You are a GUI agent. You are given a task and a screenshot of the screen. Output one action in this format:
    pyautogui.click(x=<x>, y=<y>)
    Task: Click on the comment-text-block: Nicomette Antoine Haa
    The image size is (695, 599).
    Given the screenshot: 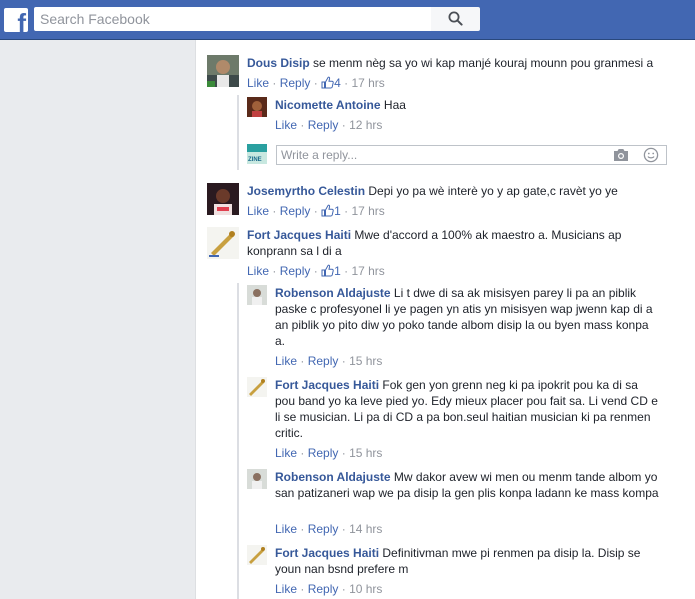 What is the action you would take?
    pyautogui.click(x=475, y=105)
    